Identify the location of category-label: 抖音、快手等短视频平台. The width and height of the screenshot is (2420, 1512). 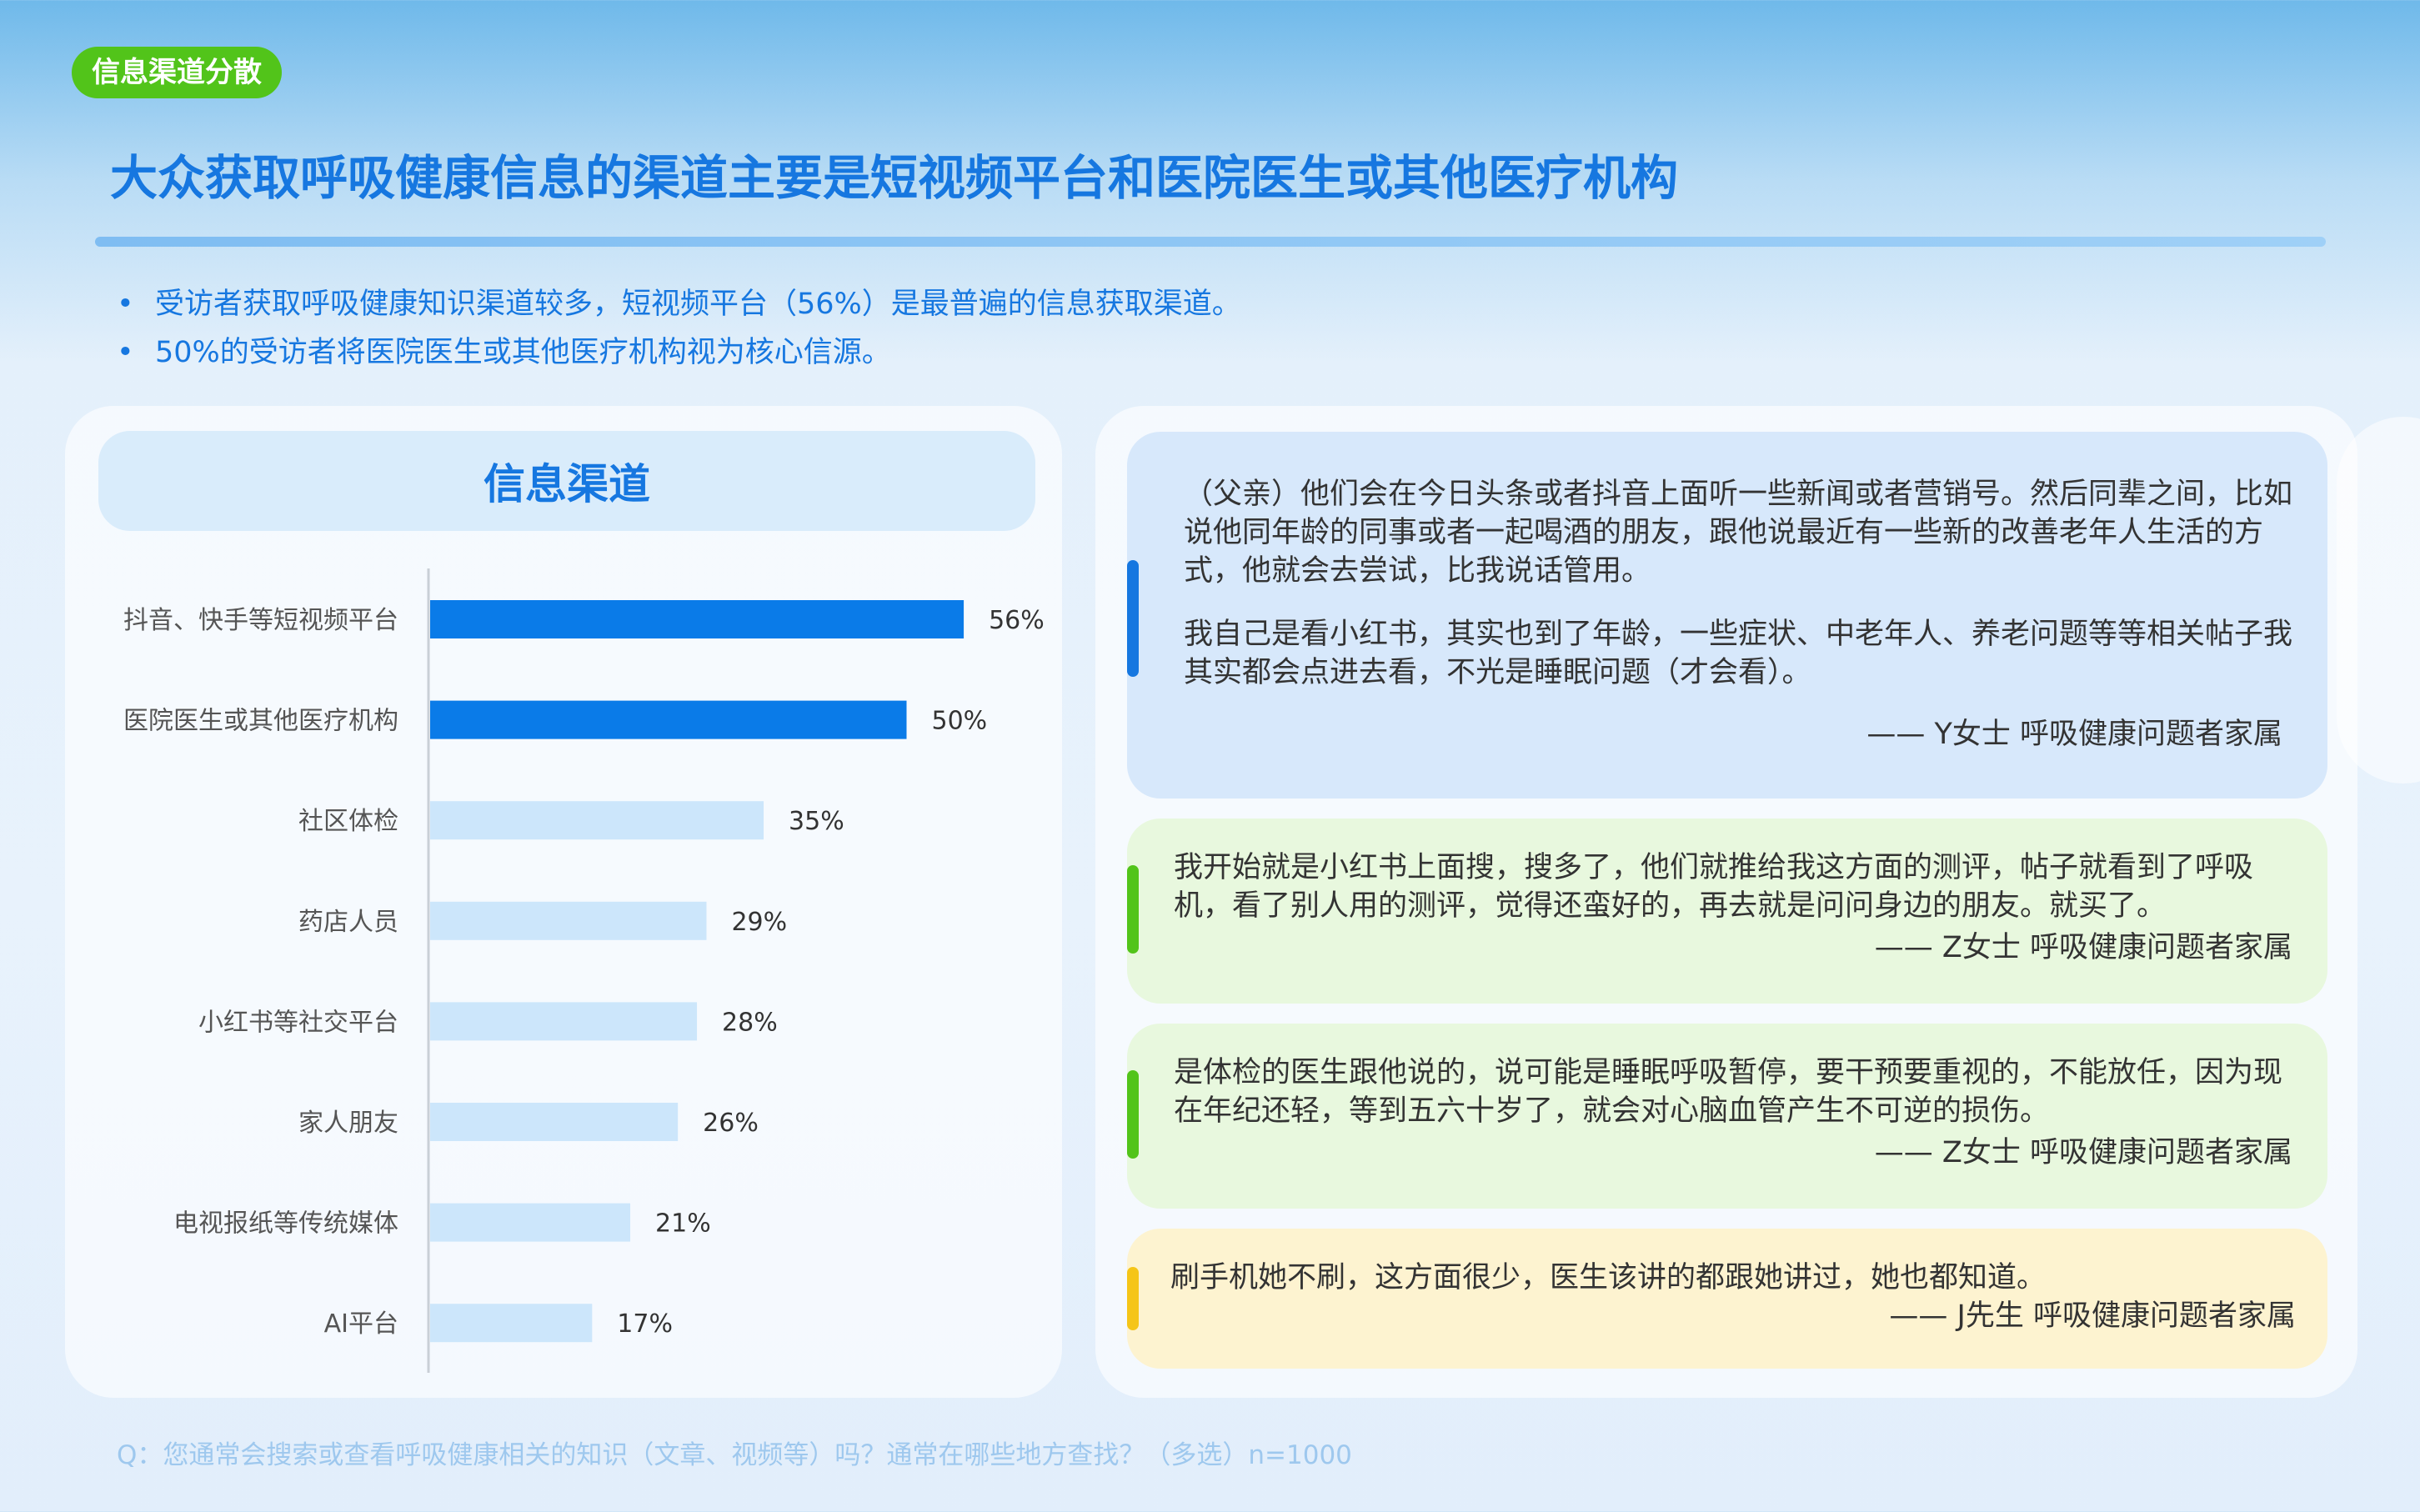
(260, 620).